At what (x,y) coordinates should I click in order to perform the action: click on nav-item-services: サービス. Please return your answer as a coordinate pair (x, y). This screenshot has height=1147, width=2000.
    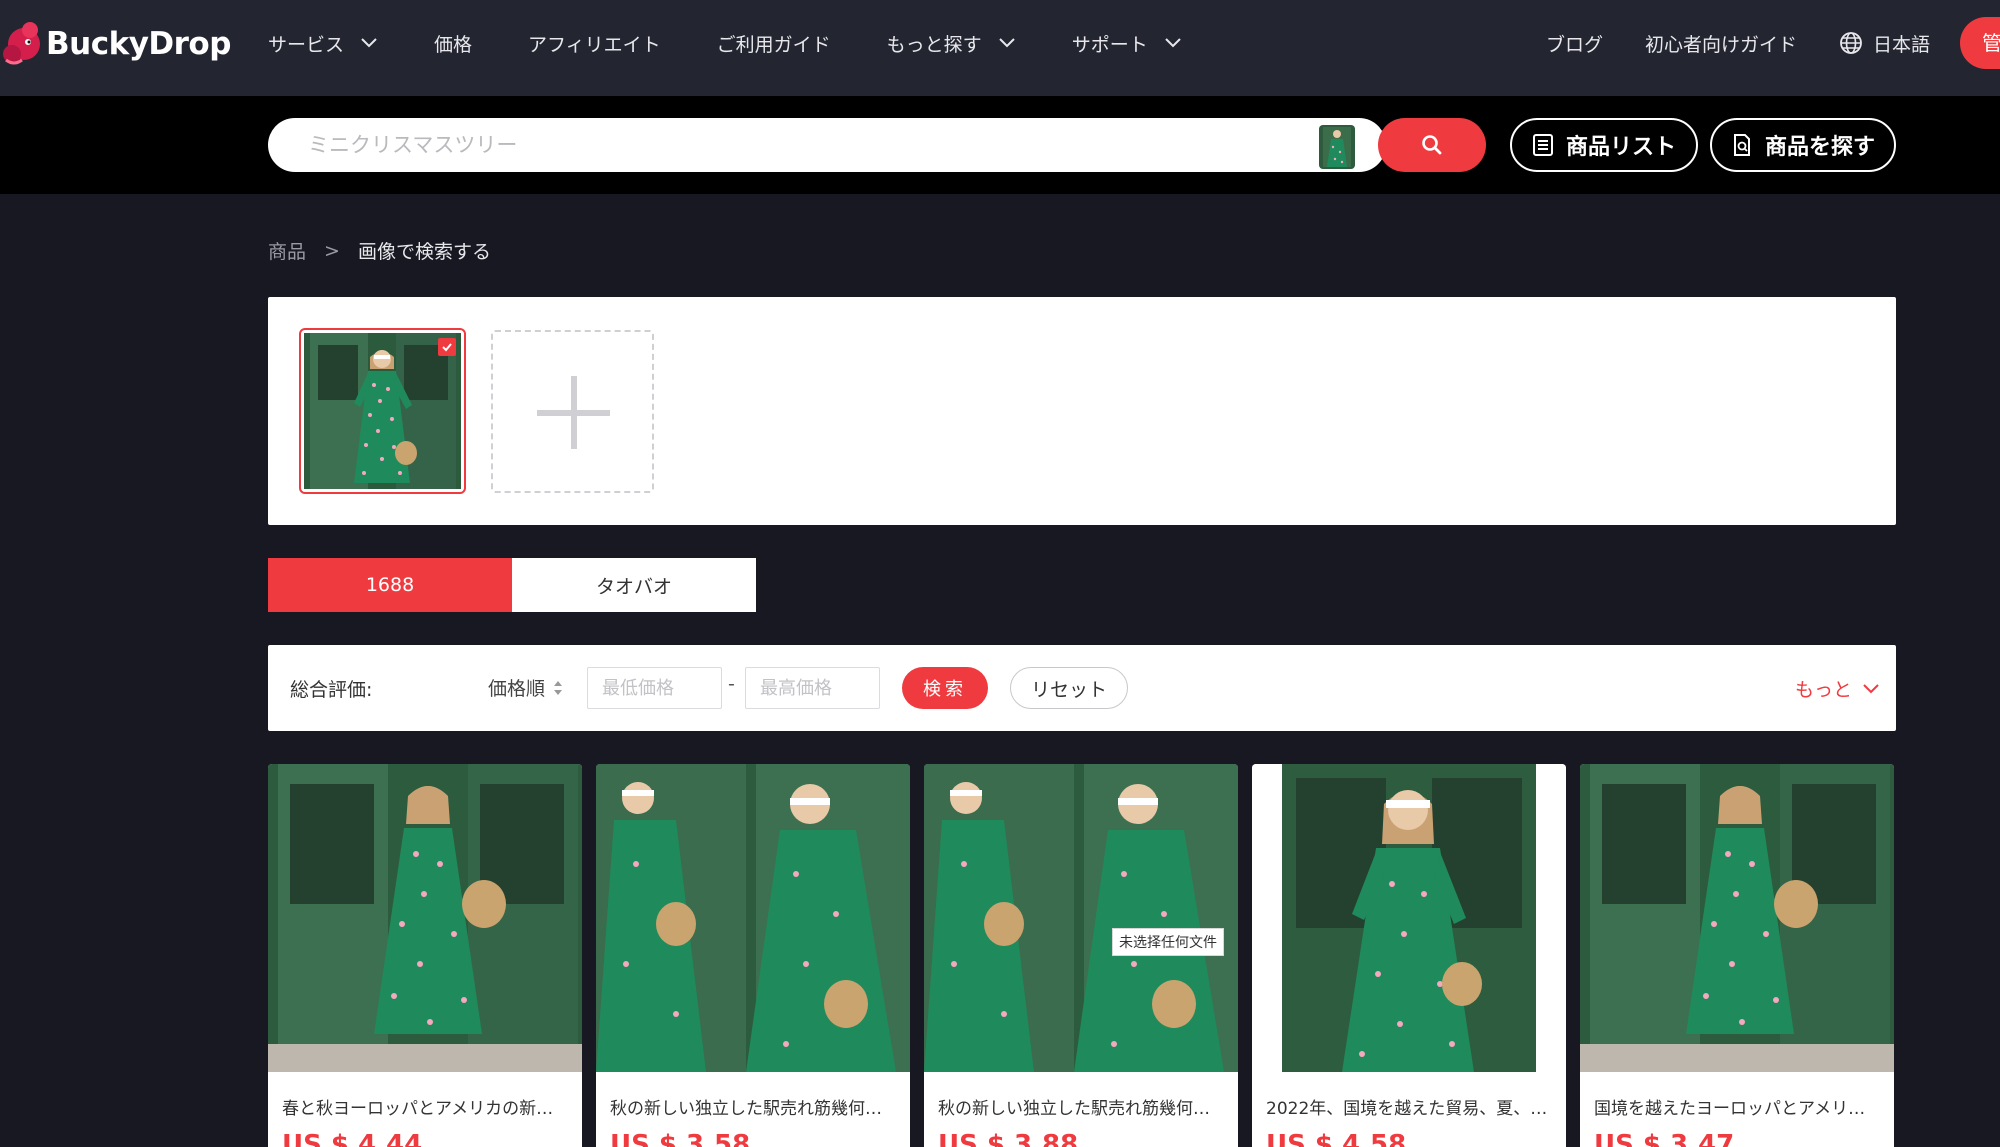
    Looking at the image, I should click on (323, 43).